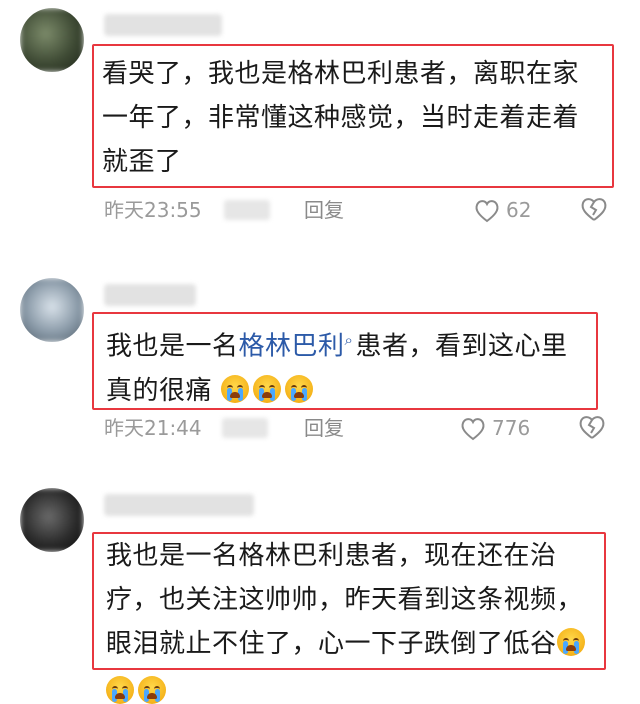 The width and height of the screenshot is (640, 704). What do you see at coordinates (159, 390) in the screenshot?
I see `comment-text-line2: 真的很痛` at bounding box center [159, 390].